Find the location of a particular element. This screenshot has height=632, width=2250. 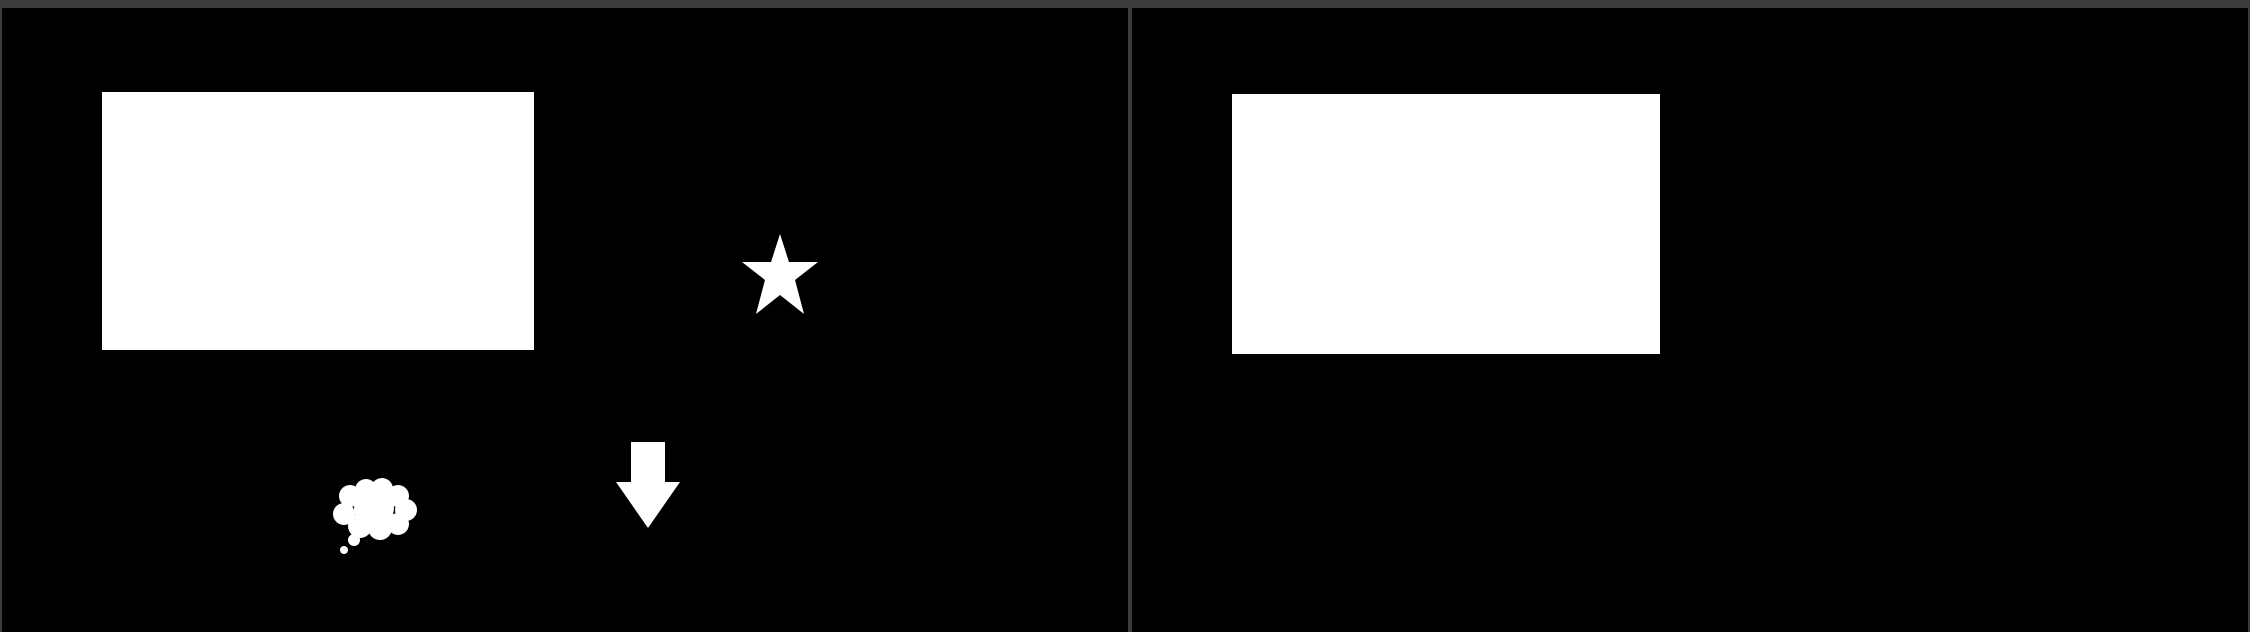

cloud-icon is located at coordinates (376, 518).